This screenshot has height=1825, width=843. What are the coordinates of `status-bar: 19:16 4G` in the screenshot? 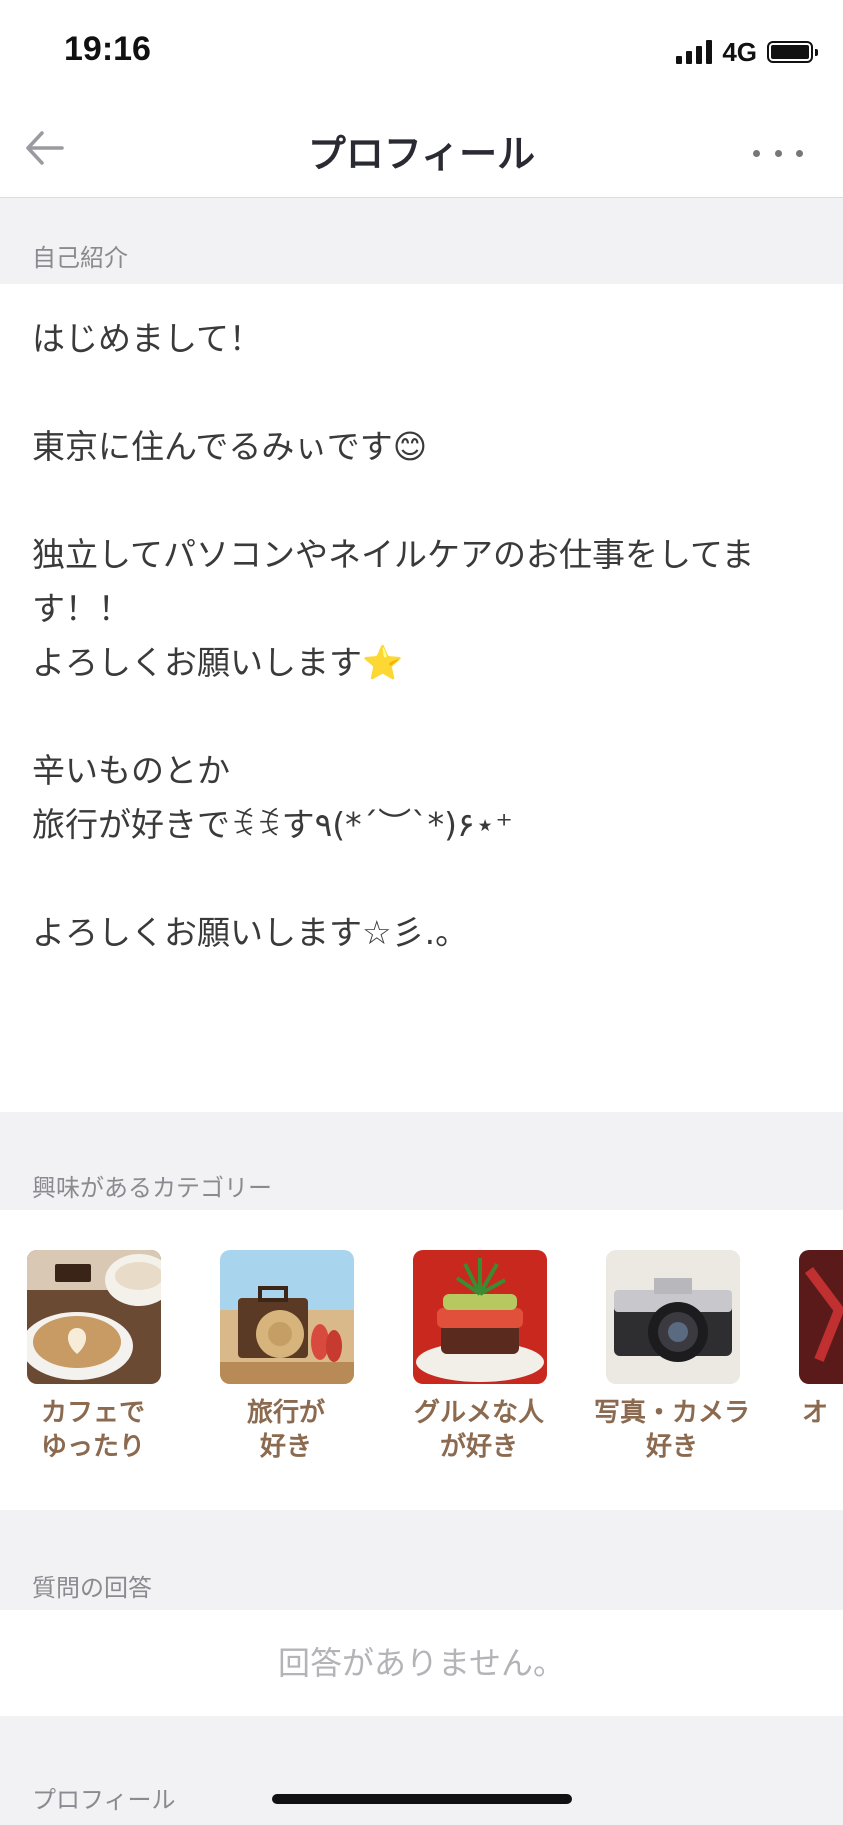 It's located at (421, 52).